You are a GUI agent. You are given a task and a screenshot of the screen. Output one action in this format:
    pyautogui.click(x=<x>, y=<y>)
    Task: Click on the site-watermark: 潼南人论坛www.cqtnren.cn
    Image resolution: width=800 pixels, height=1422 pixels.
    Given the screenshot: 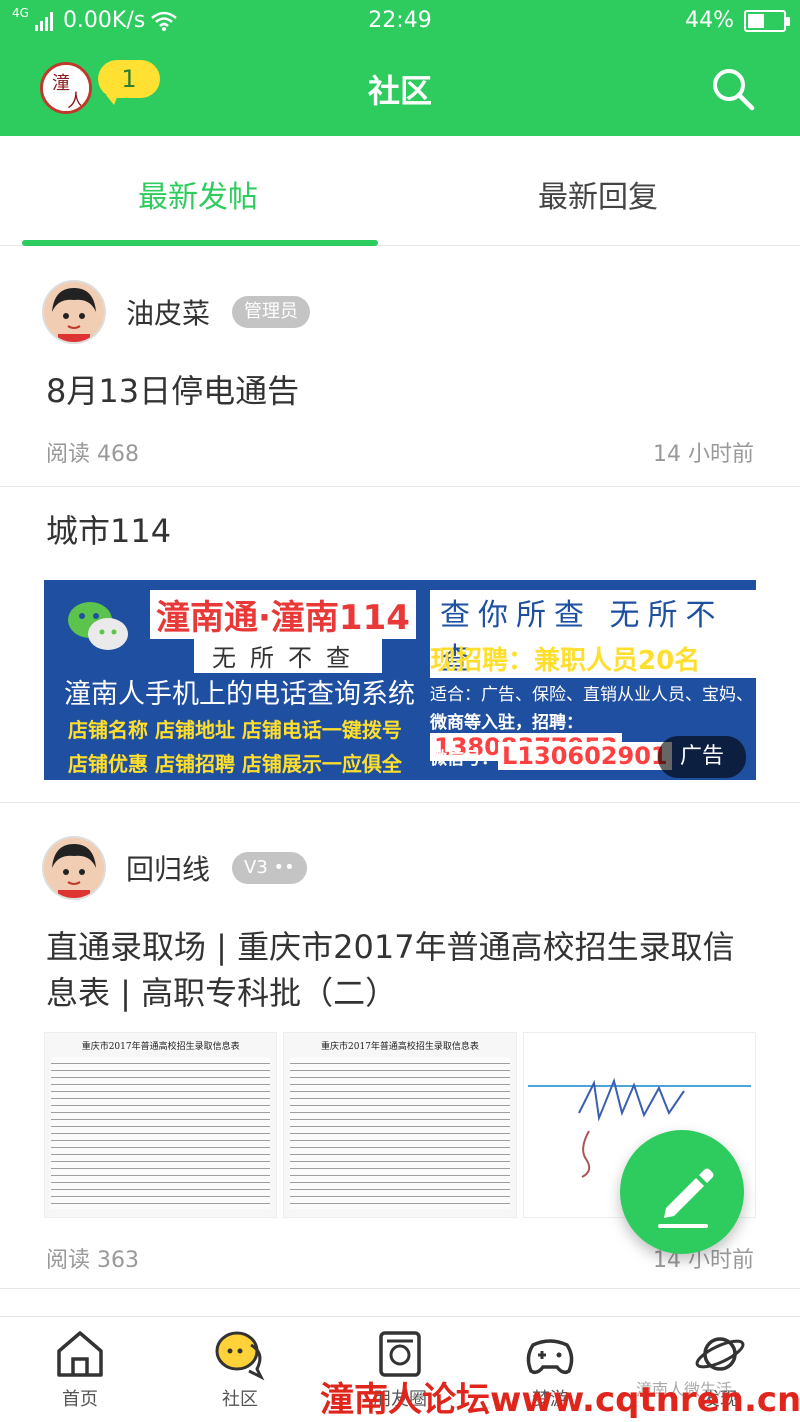 What is the action you would take?
    pyautogui.click(x=560, y=1400)
    